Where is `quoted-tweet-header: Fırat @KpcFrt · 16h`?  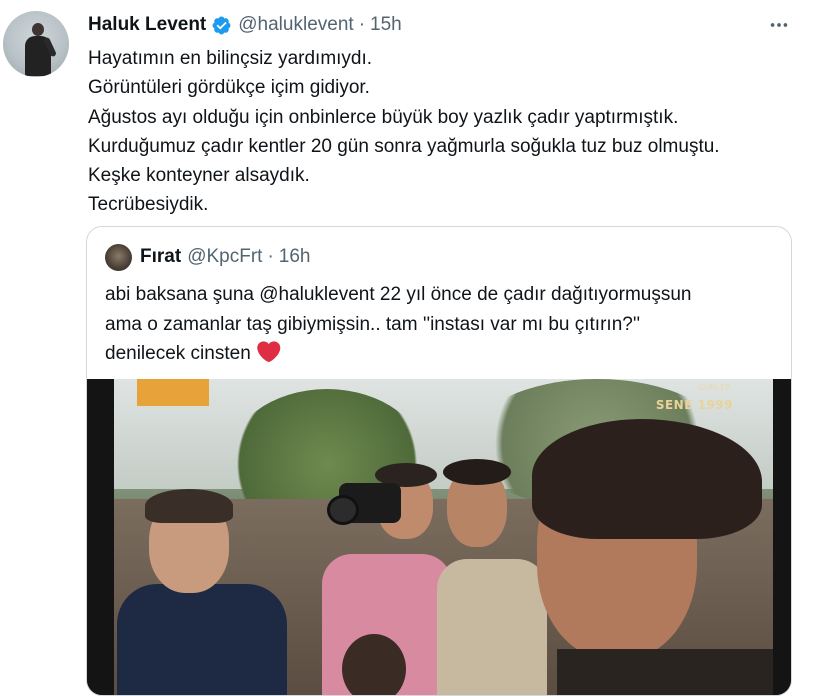 quoted-tweet-header: Fırat @KpcFrt · 16h is located at coordinates (207, 257).